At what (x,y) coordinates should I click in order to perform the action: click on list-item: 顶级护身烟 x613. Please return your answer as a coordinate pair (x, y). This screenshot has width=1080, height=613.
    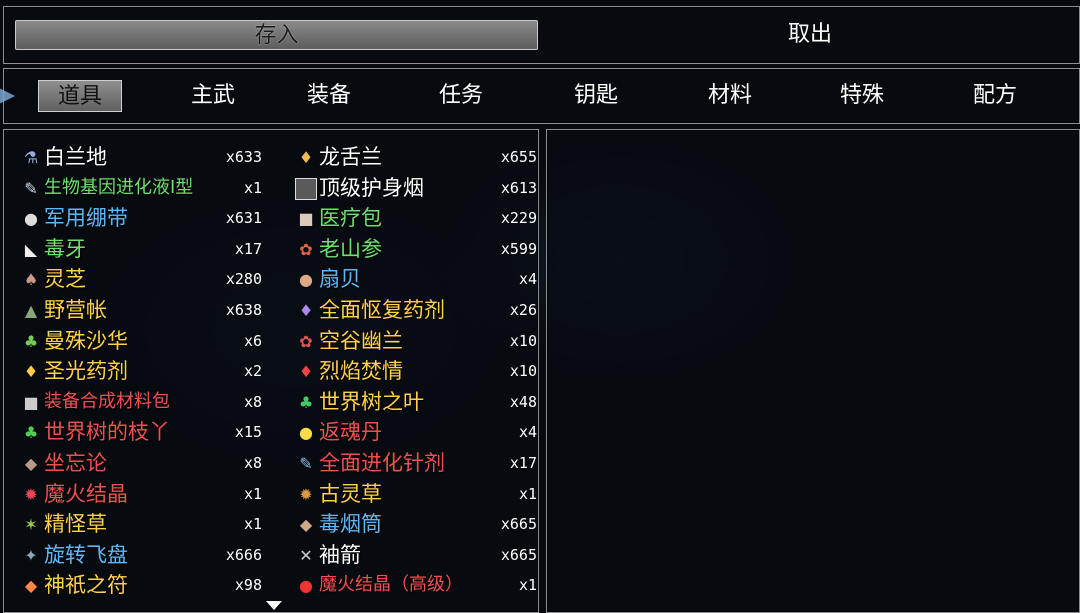
    Looking at the image, I should click on (420, 188).